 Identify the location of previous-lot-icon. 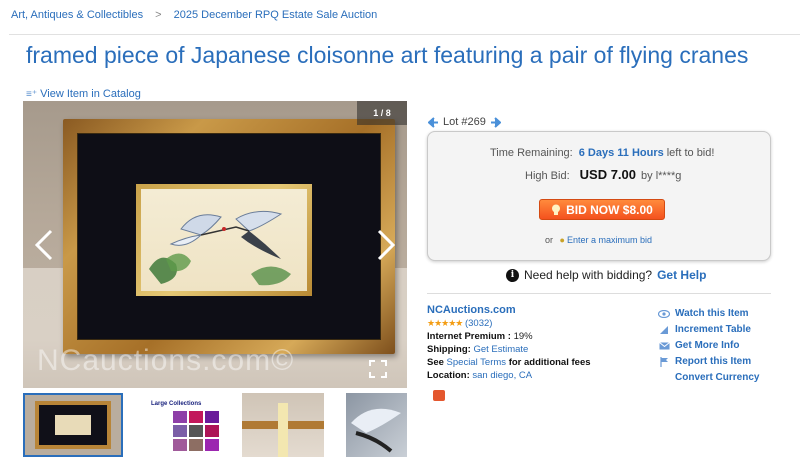
(433, 122).